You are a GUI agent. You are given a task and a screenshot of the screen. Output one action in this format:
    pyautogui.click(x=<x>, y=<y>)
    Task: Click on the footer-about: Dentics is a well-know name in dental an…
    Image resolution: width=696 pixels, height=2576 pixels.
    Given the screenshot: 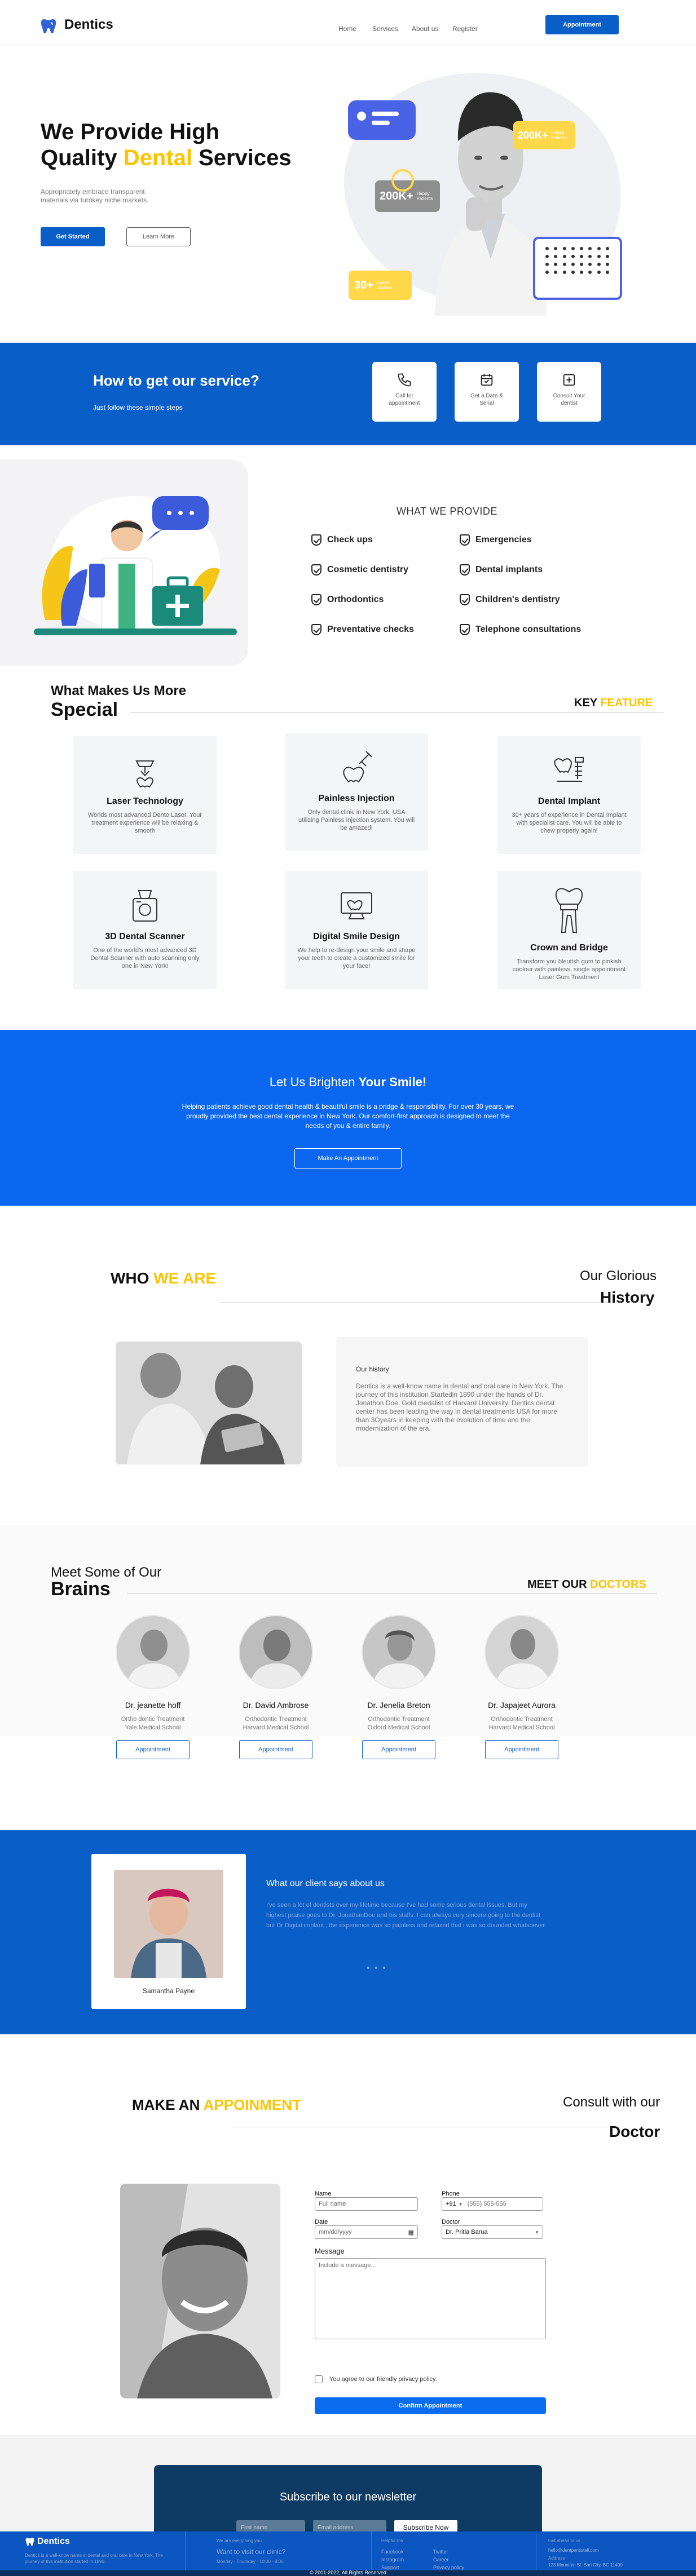 What is the action you would take?
    pyautogui.click(x=94, y=2558)
    